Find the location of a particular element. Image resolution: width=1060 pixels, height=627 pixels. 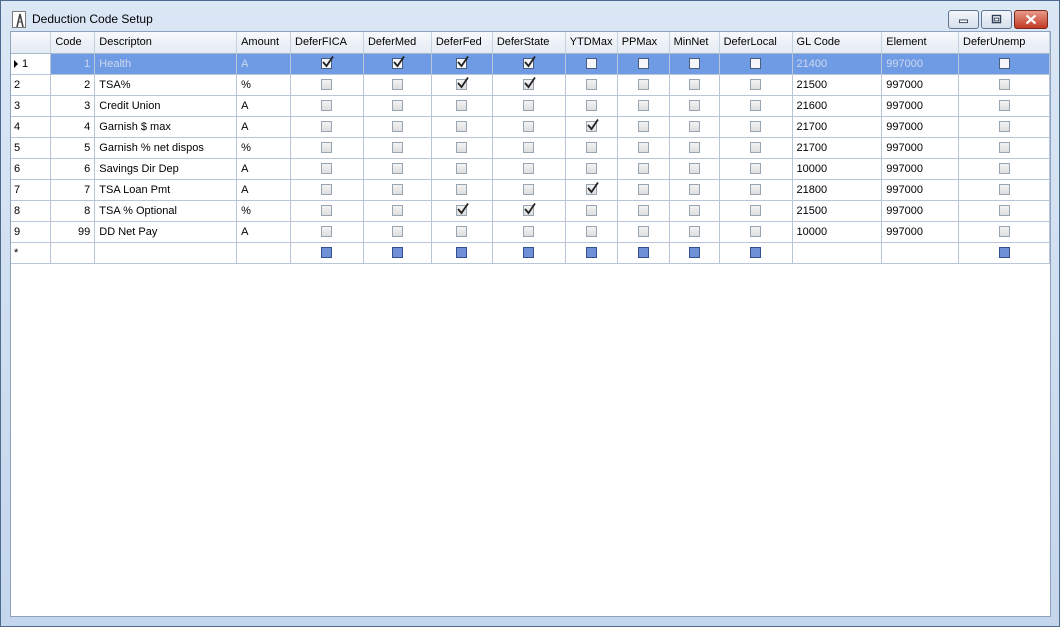

new-cell-gl-code is located at coordinates (837, 253).